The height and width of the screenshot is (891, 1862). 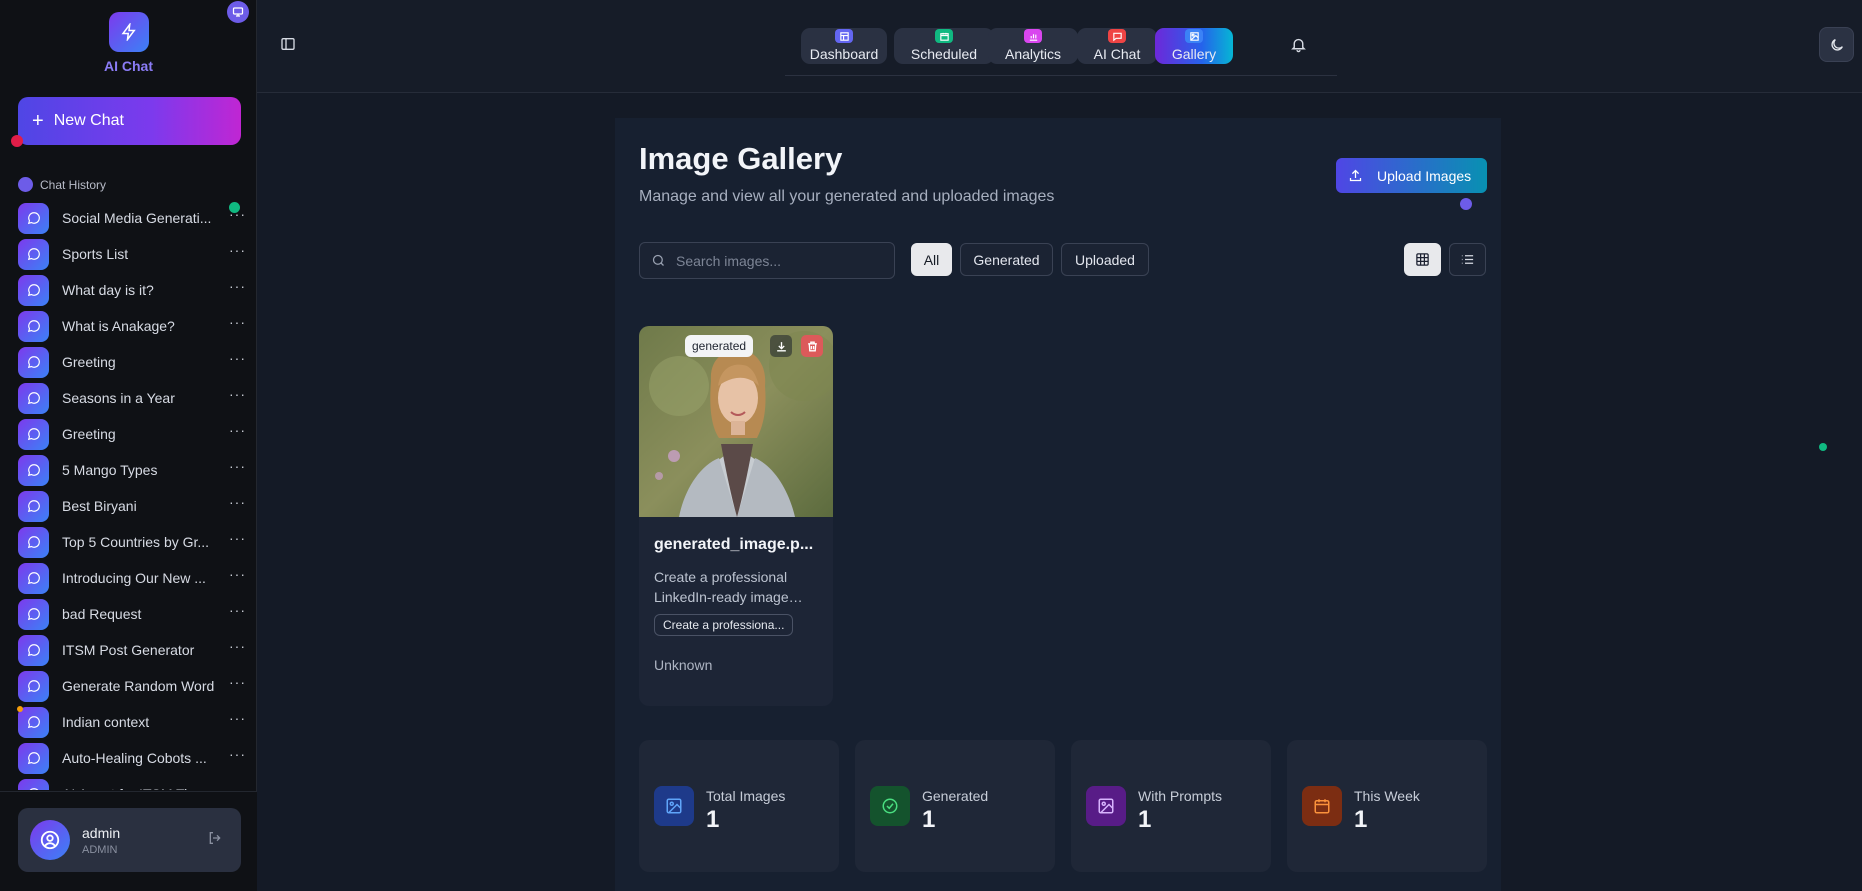 What do you see at coordinates (1117, 46) in the screenshot?
I see `tab-ai-chat: AI Chat` at bounding box center [1117, 46].